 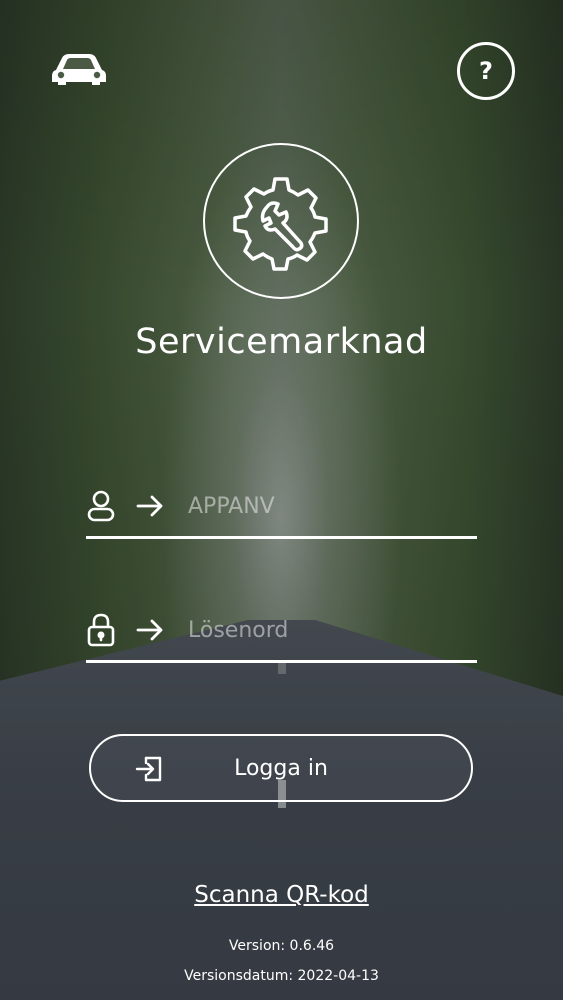 I want to click on username-input, so click(x=332, y=506).